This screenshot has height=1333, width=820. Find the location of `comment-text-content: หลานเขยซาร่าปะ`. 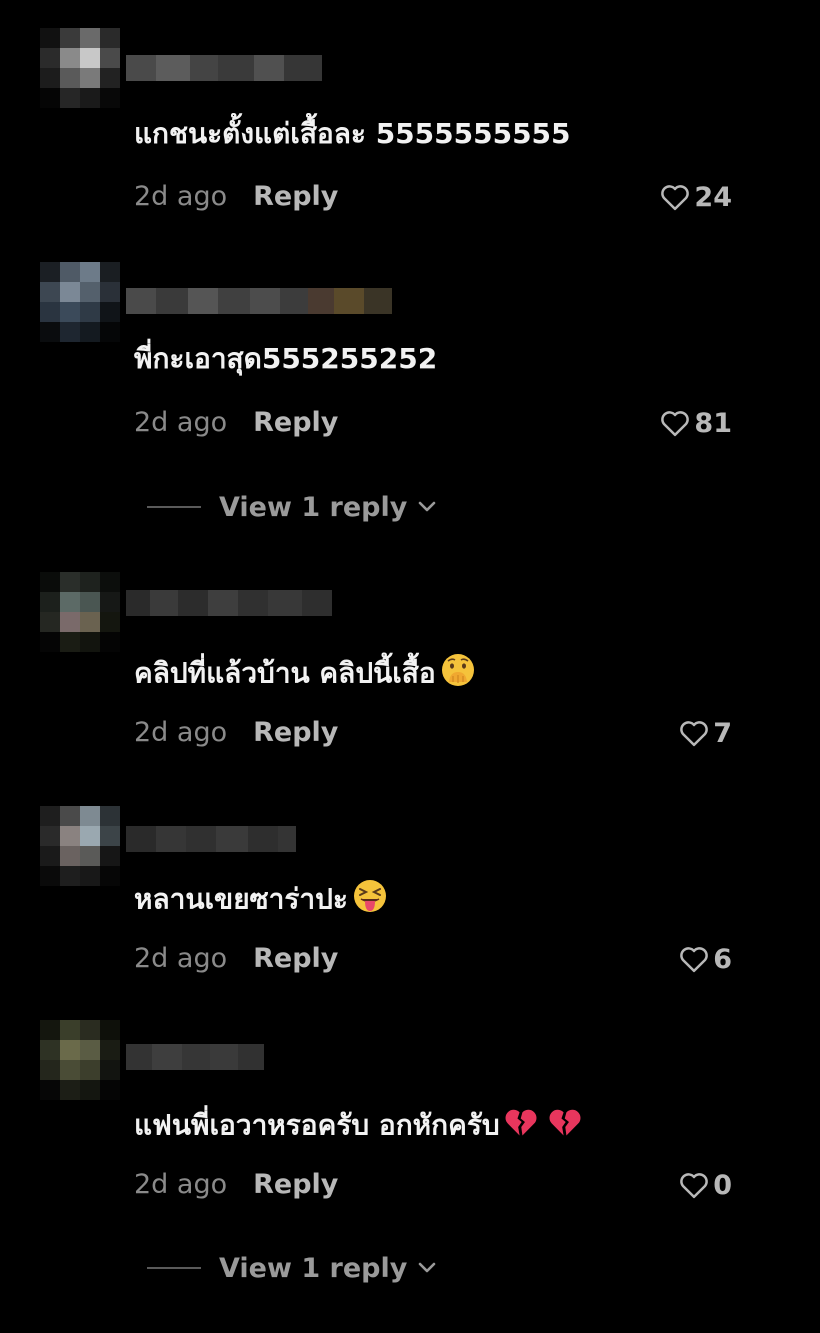

comment-text-content: หลานเขยซาร่าปะ is located at coordinates (241, 899).